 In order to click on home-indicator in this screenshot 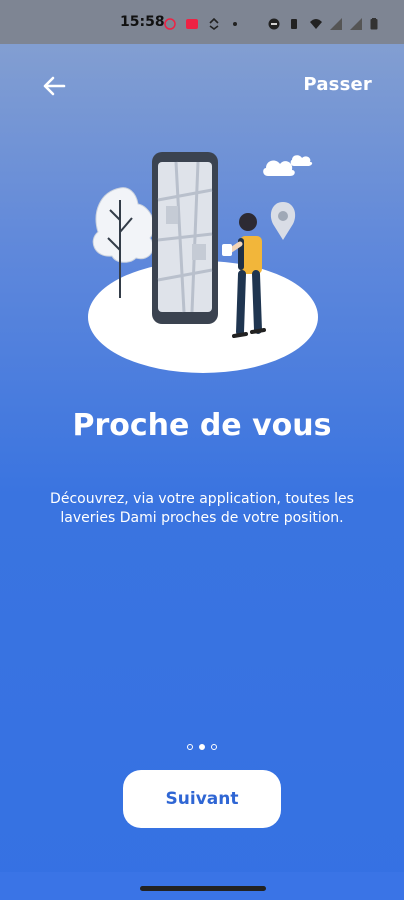, I will do `click(203, 888)`.